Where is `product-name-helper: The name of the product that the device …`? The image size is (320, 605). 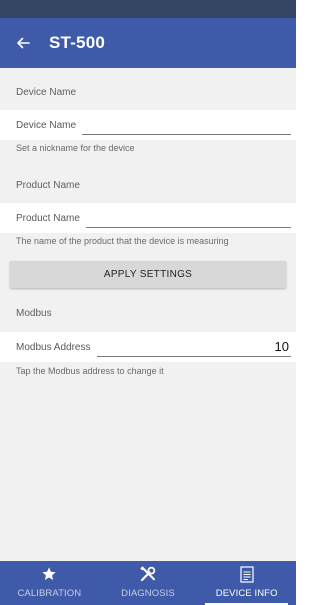 product-name-helper: The name of the product that the device … is located at coordinates (122, 241).